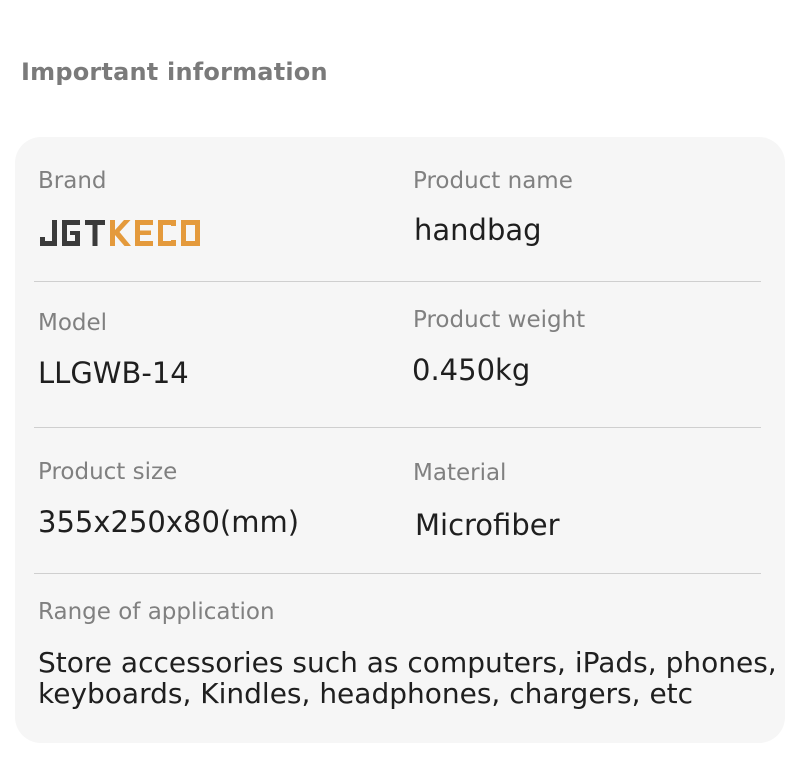  Describe the element at coordinates (487, 525) in the screenshot. I see `material-value: Microfiber` at that location.